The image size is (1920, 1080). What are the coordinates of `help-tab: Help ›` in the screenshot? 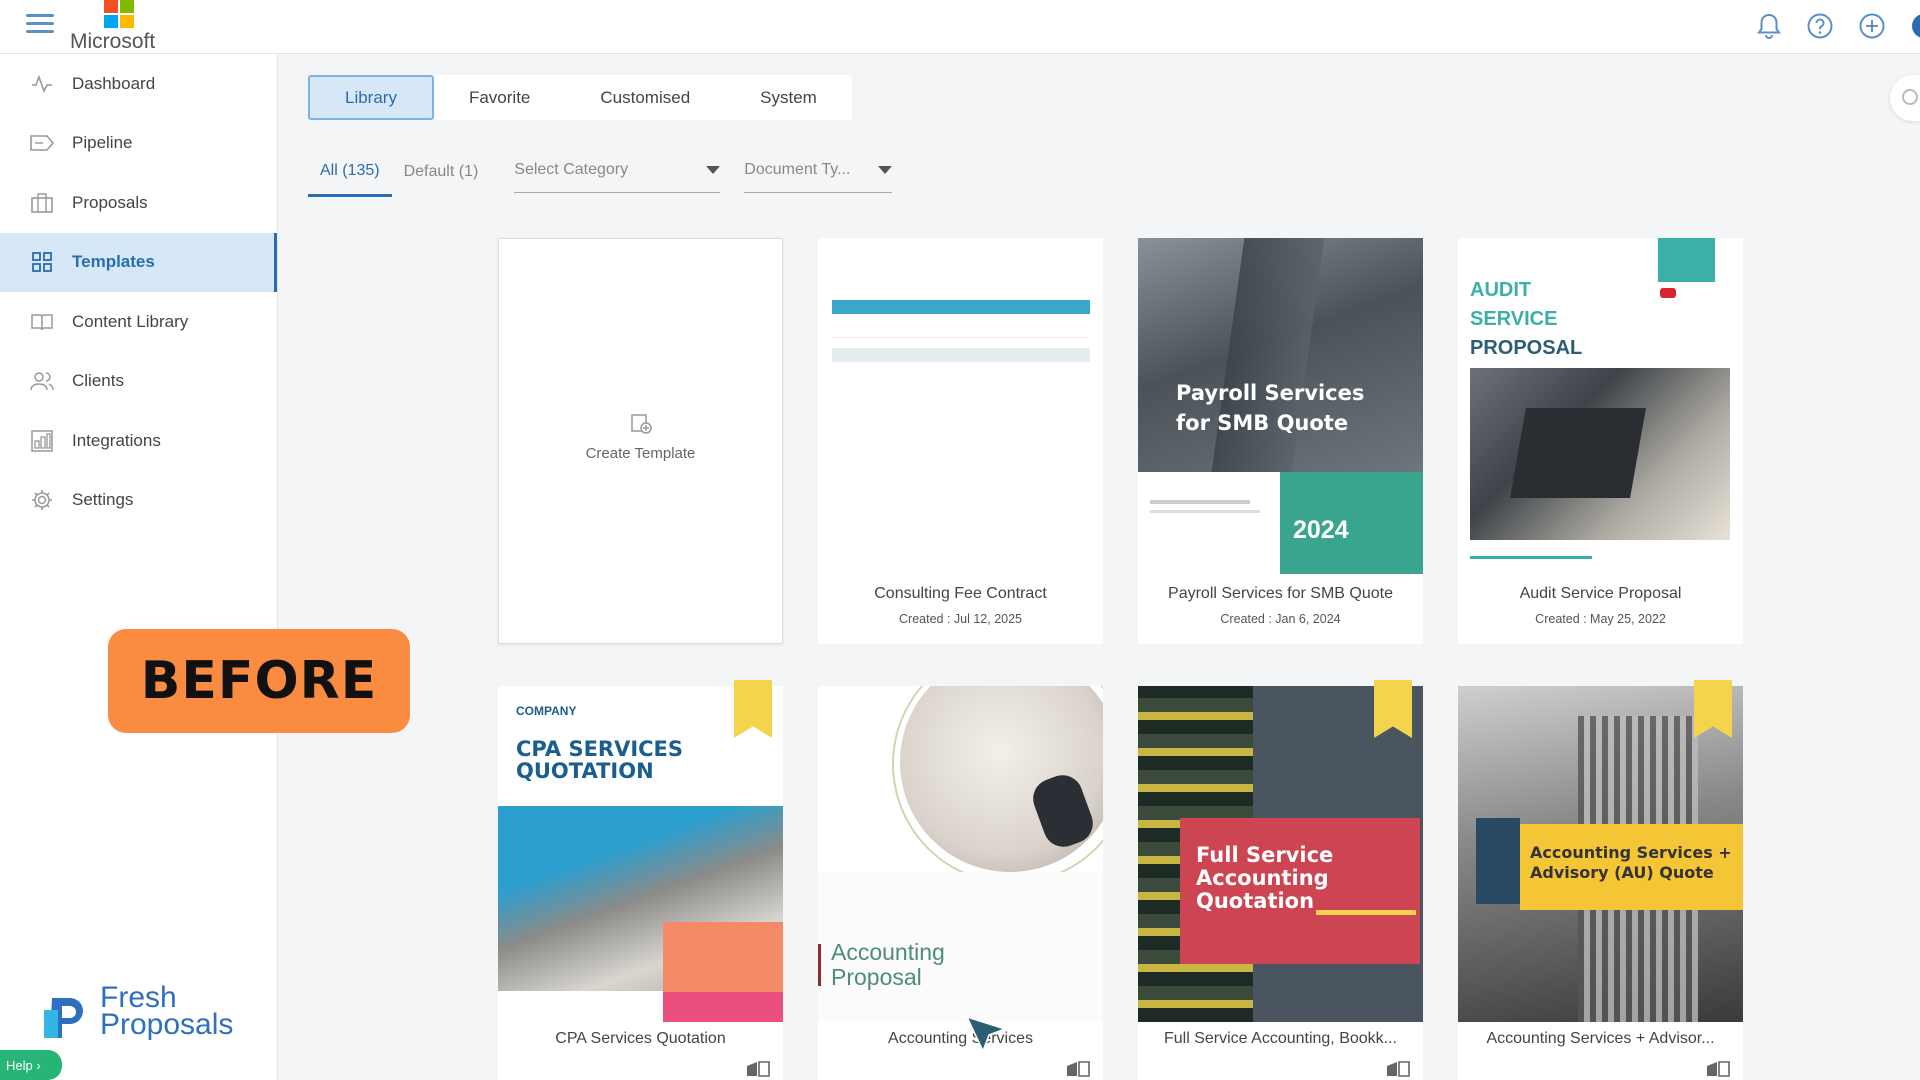 It's located at (31, 1065).